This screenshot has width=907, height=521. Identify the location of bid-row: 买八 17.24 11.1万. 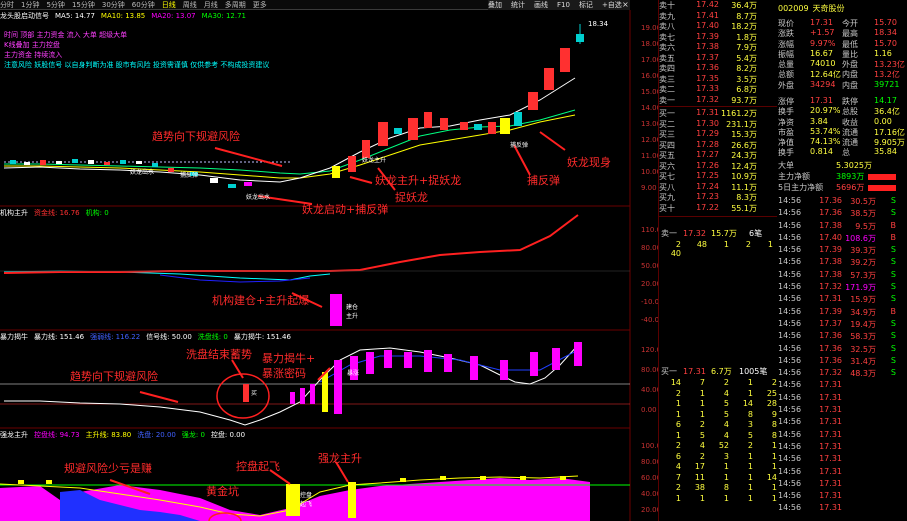
(709, 187).